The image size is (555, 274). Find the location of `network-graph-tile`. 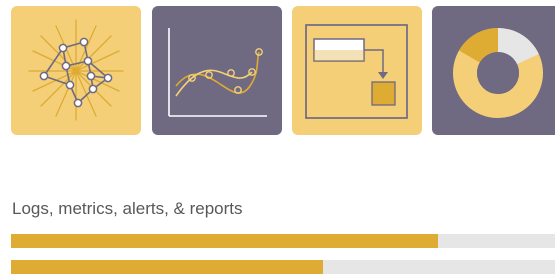

network-graph-tile is located at coordinates (76, 70).